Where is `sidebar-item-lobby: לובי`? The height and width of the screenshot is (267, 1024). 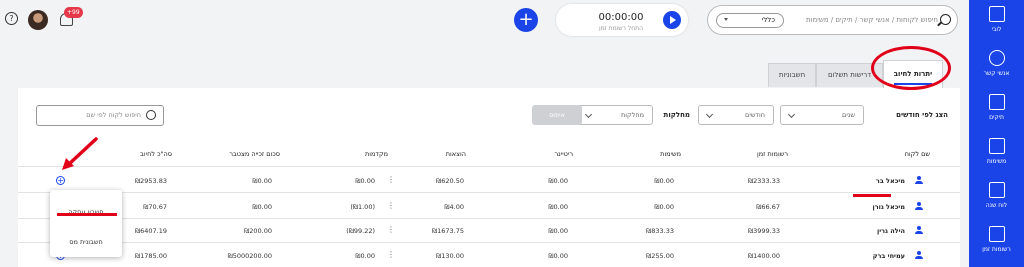 sidebar-item-lobby: לובי is located at coordinates (996, 22).